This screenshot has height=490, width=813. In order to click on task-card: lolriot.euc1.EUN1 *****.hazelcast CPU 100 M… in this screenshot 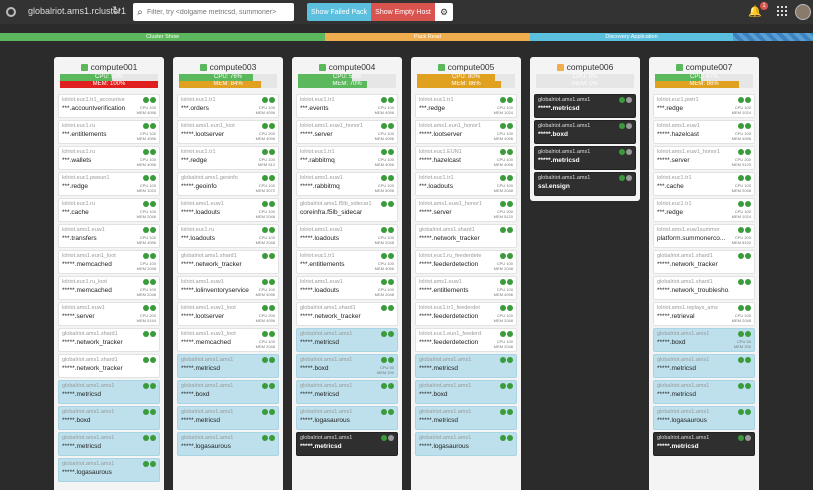, I will do `click(466, 158)`.